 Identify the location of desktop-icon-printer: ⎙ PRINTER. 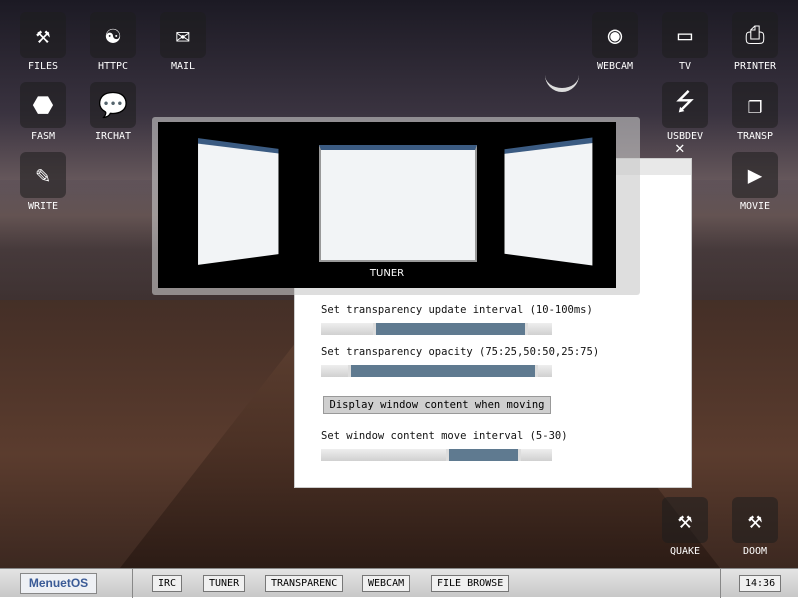
(755, 42).